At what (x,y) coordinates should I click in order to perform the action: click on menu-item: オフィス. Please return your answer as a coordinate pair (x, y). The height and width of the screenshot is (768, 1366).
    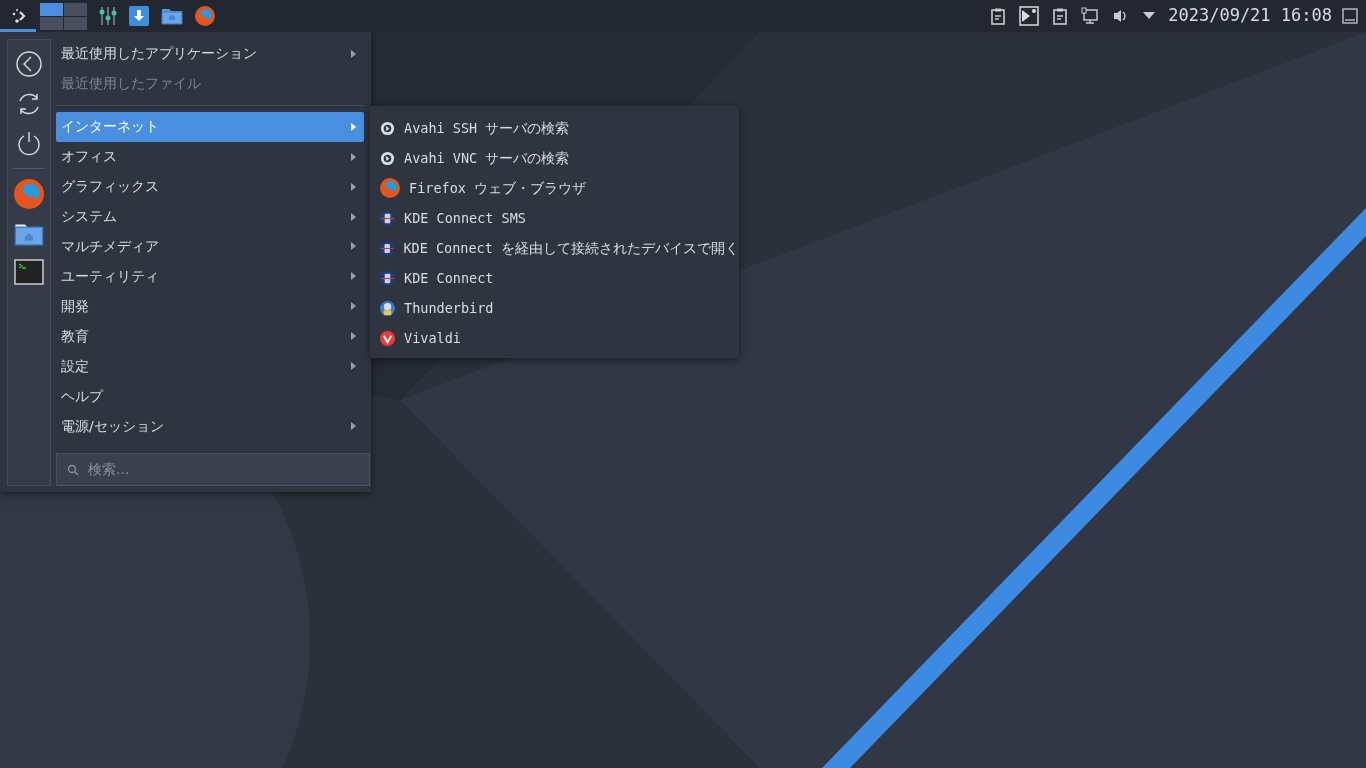
    Looking at the image, I should click on (210, 156).